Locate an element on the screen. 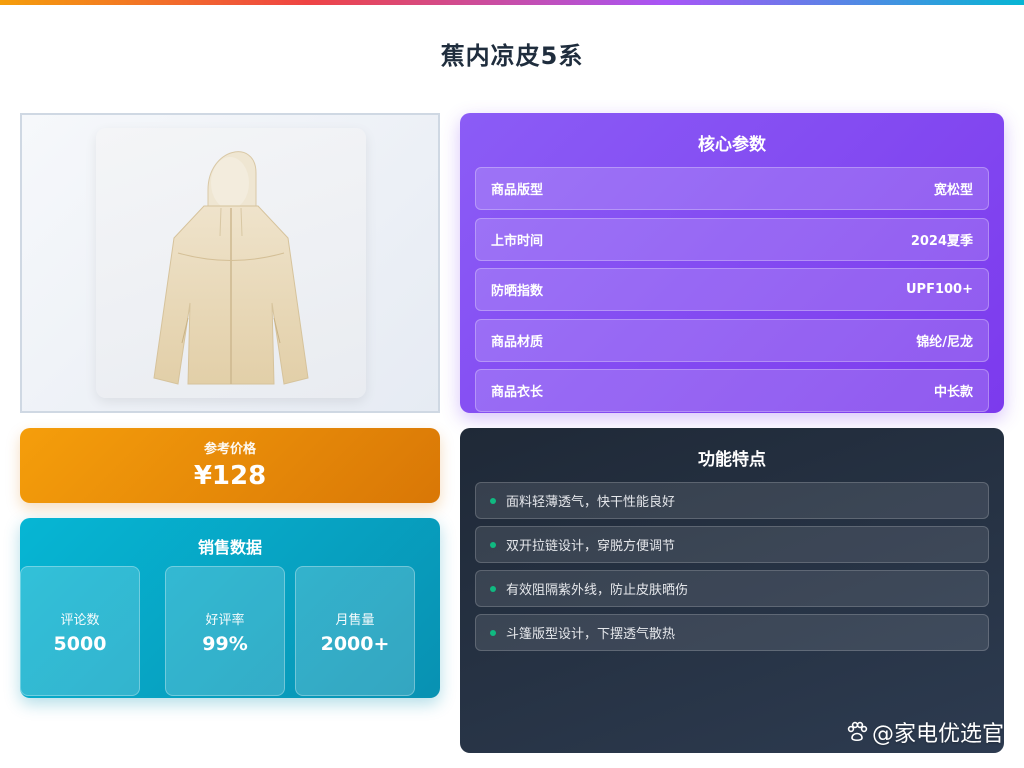 The image size is (1024, 768). sales-title: 销售数据 is located at coordinates (229, 547).